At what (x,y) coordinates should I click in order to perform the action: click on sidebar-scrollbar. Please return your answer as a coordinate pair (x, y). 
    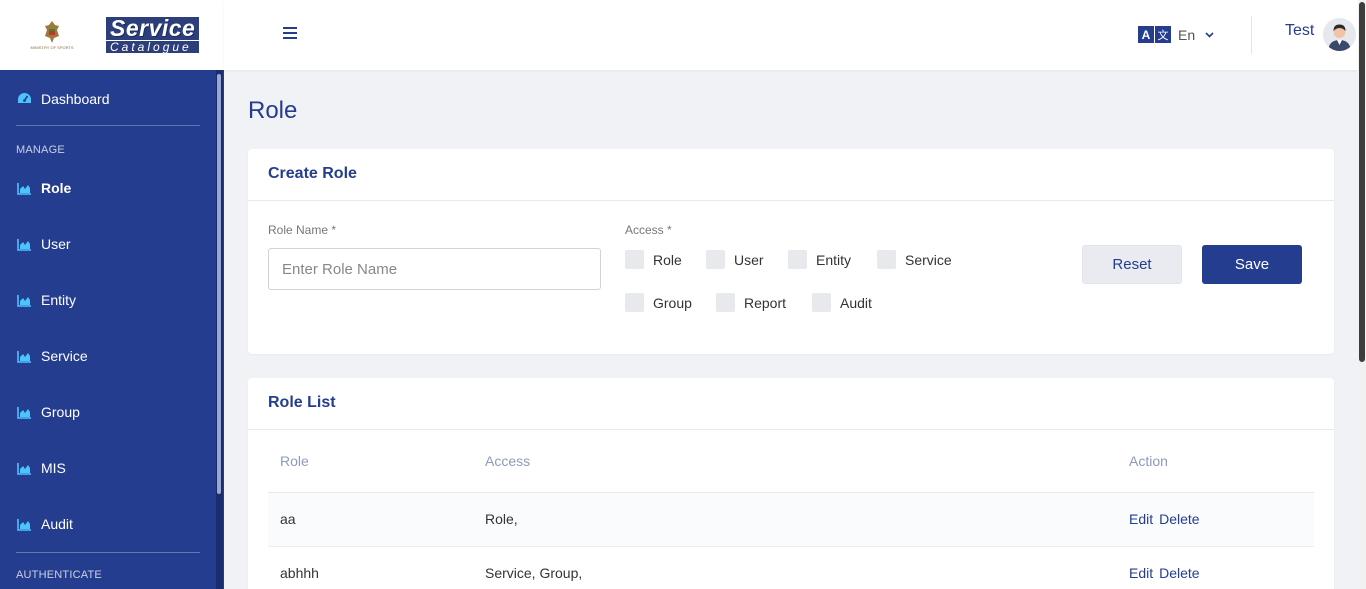
    Looking at the image, I should click on (219, 329).